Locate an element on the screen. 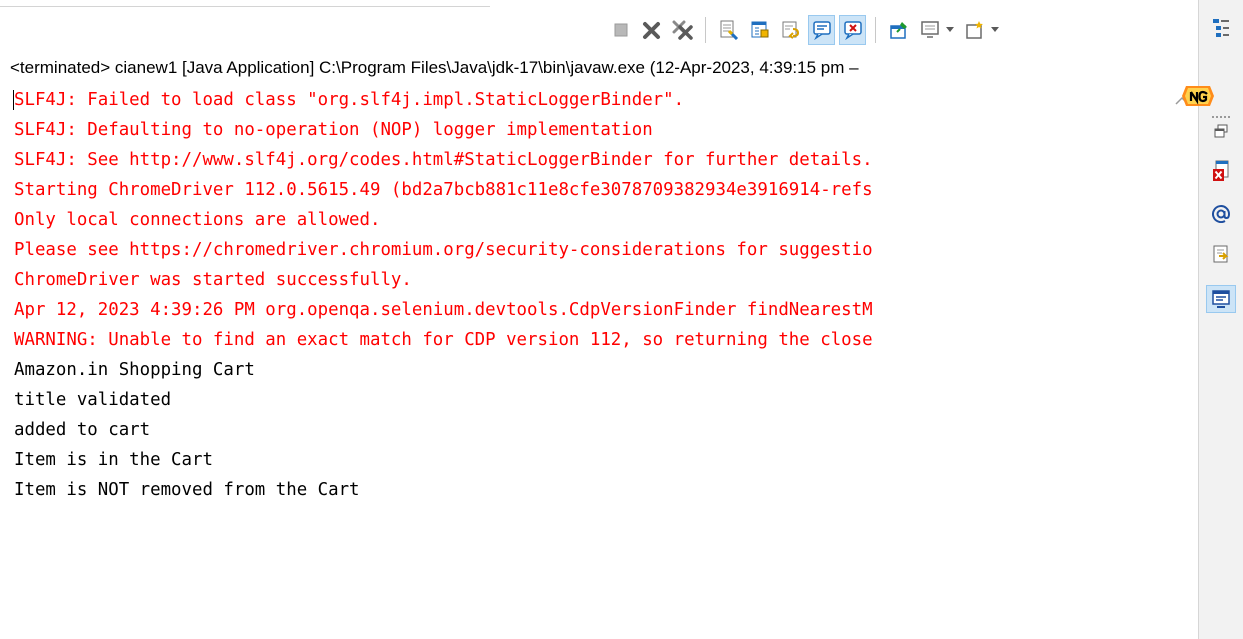  console-line: Item is in the Cart is located at coordinates (113, 460).